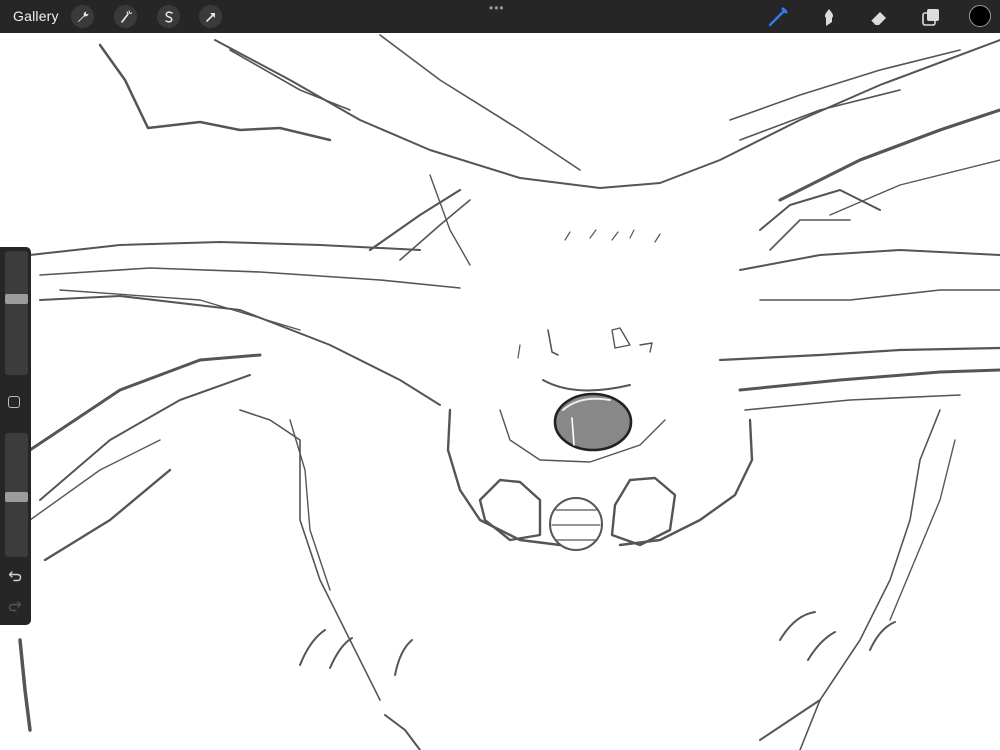  I want to click on brush-tool-button, so click(778, 17).